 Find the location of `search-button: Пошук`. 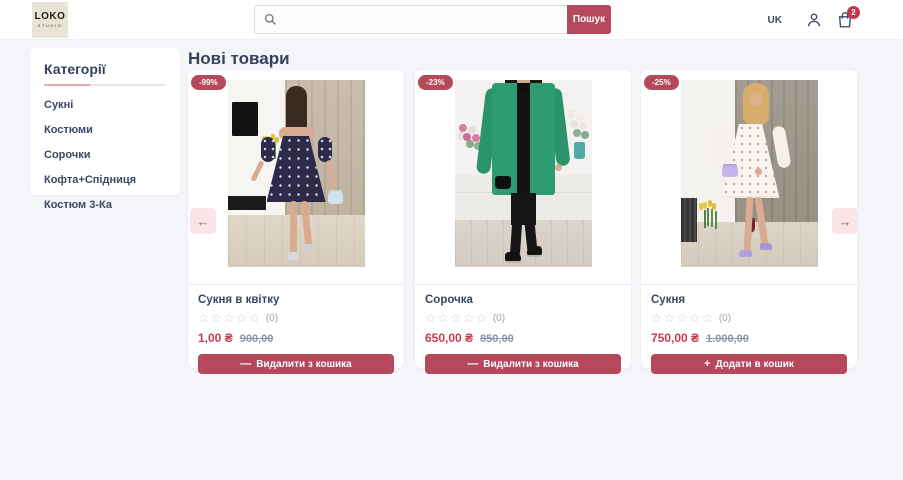

search-button: Пошук is located at coordinates (589, 19).